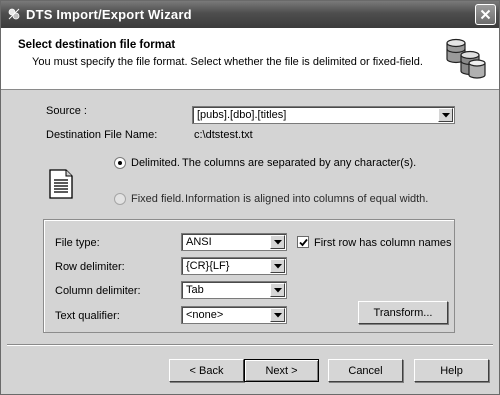 Image resolution: width=500 pixels, height=395 pixels. What do you see at coordinates (205, 315) in the screenshot?
I see `text-qualifier-value: <none>` at bounding box center [205, 315].